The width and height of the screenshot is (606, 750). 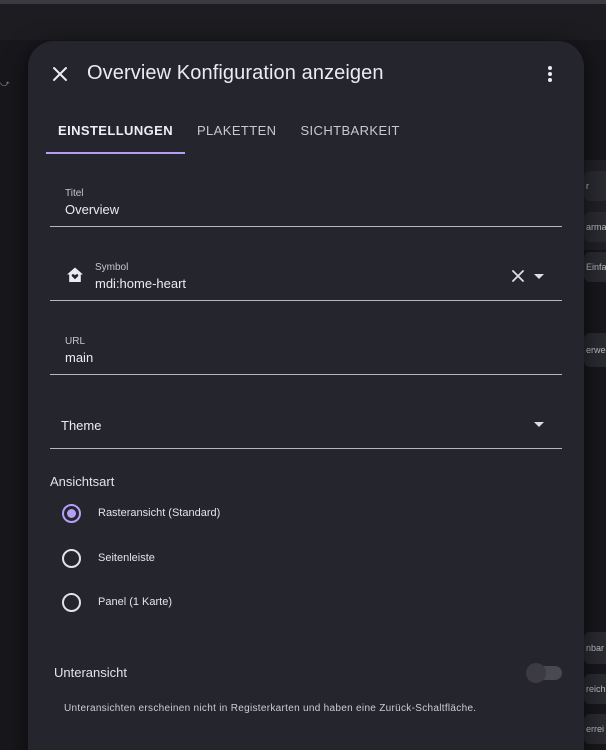 I want to click on radio-masonry: Rasteransicht (Standard), so click(x=141, y=513).